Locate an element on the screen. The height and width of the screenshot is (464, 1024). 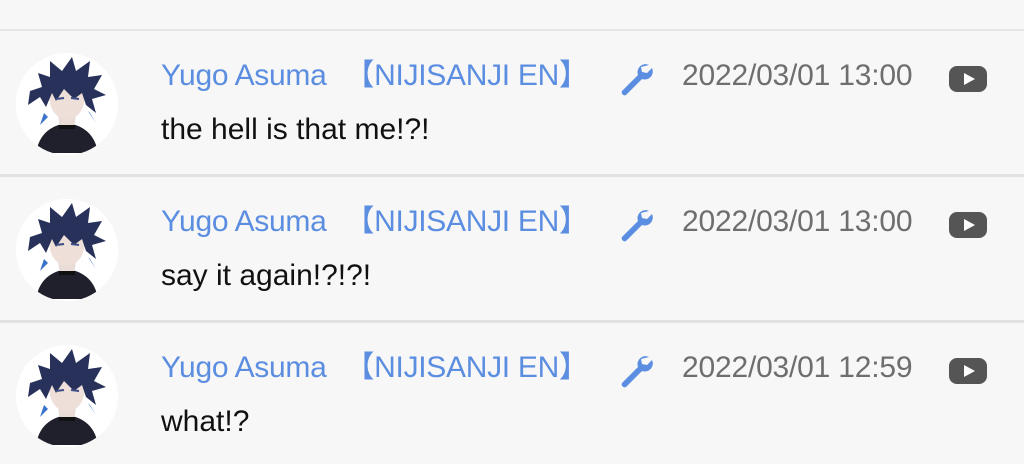
message-text: the hell is that me!?! is located at coordinates (295, 129).